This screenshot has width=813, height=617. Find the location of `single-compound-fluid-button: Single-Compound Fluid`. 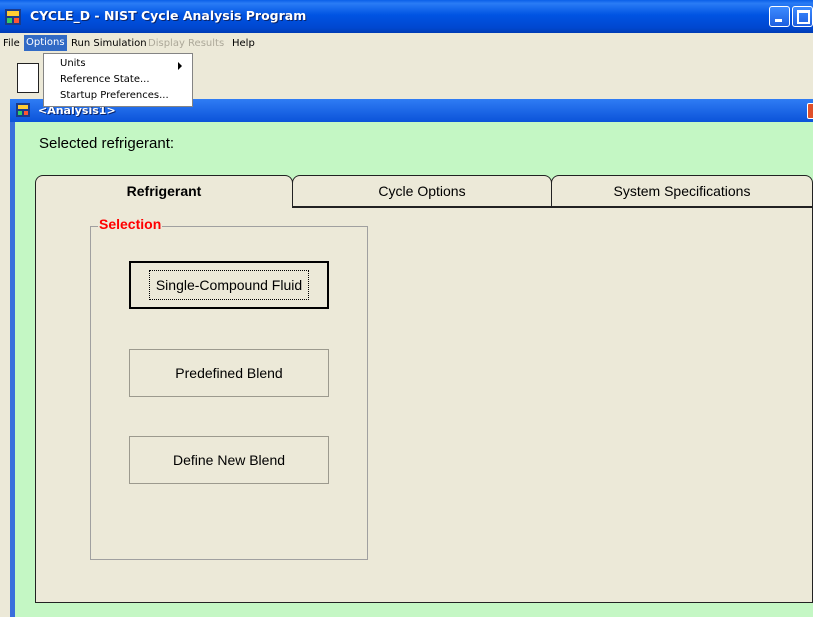

single-compound-fluid-button: Single-Compound Fluid is located at coordinates (229, 285).